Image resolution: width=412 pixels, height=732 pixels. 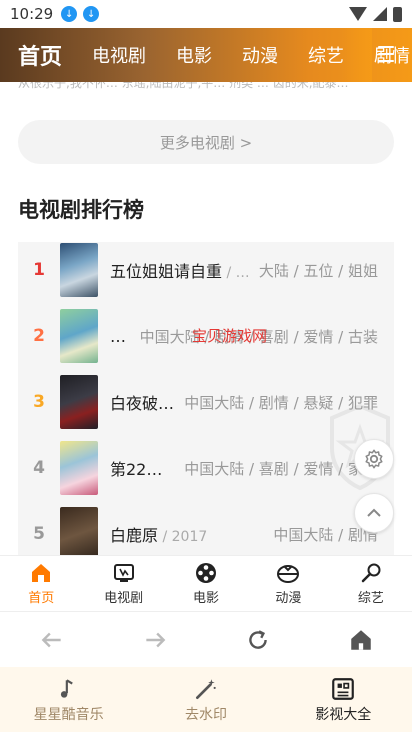 What do you see at coordinates (343, 714) in the screenshot?
I see `app-tab-label: 影视大全` at bounding box center [343, 714].